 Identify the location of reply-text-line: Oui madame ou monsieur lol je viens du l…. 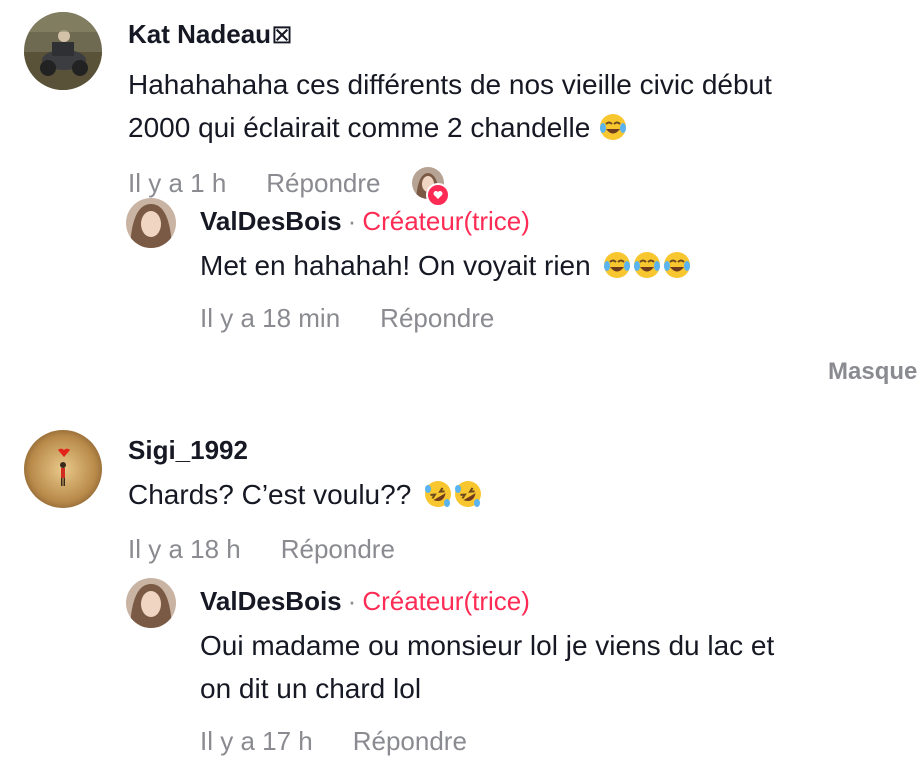
(487, 645).